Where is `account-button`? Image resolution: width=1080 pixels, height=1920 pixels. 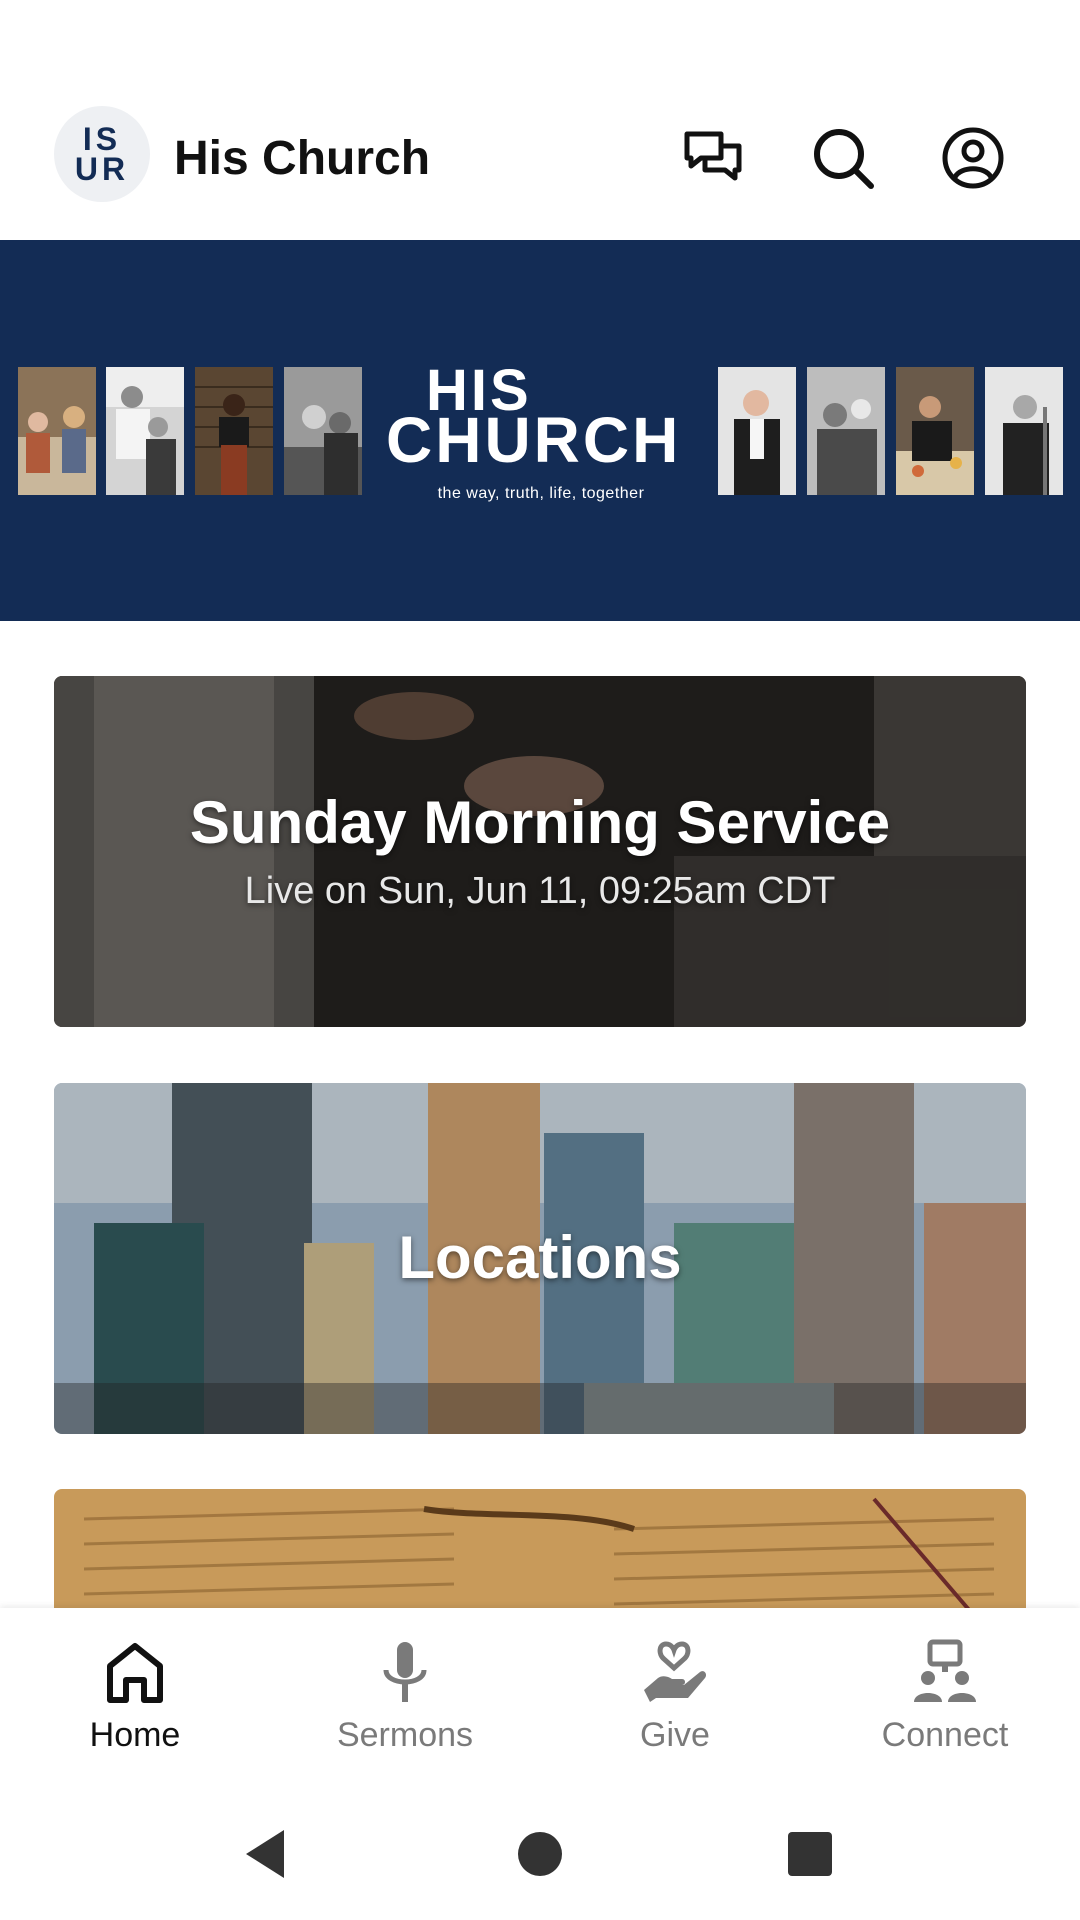
account-button is located at coordinates (973, 158).